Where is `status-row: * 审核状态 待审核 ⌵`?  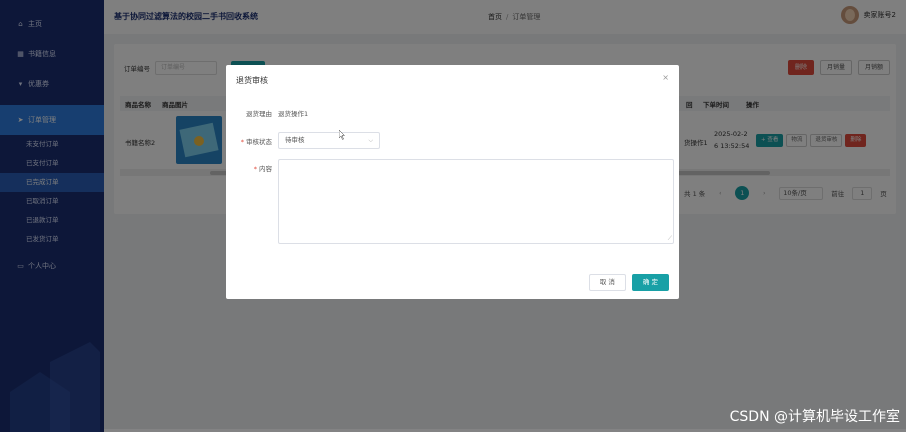 status-row: * 审核状态 待审核 ⌵ is located at coordinates (305, 140).